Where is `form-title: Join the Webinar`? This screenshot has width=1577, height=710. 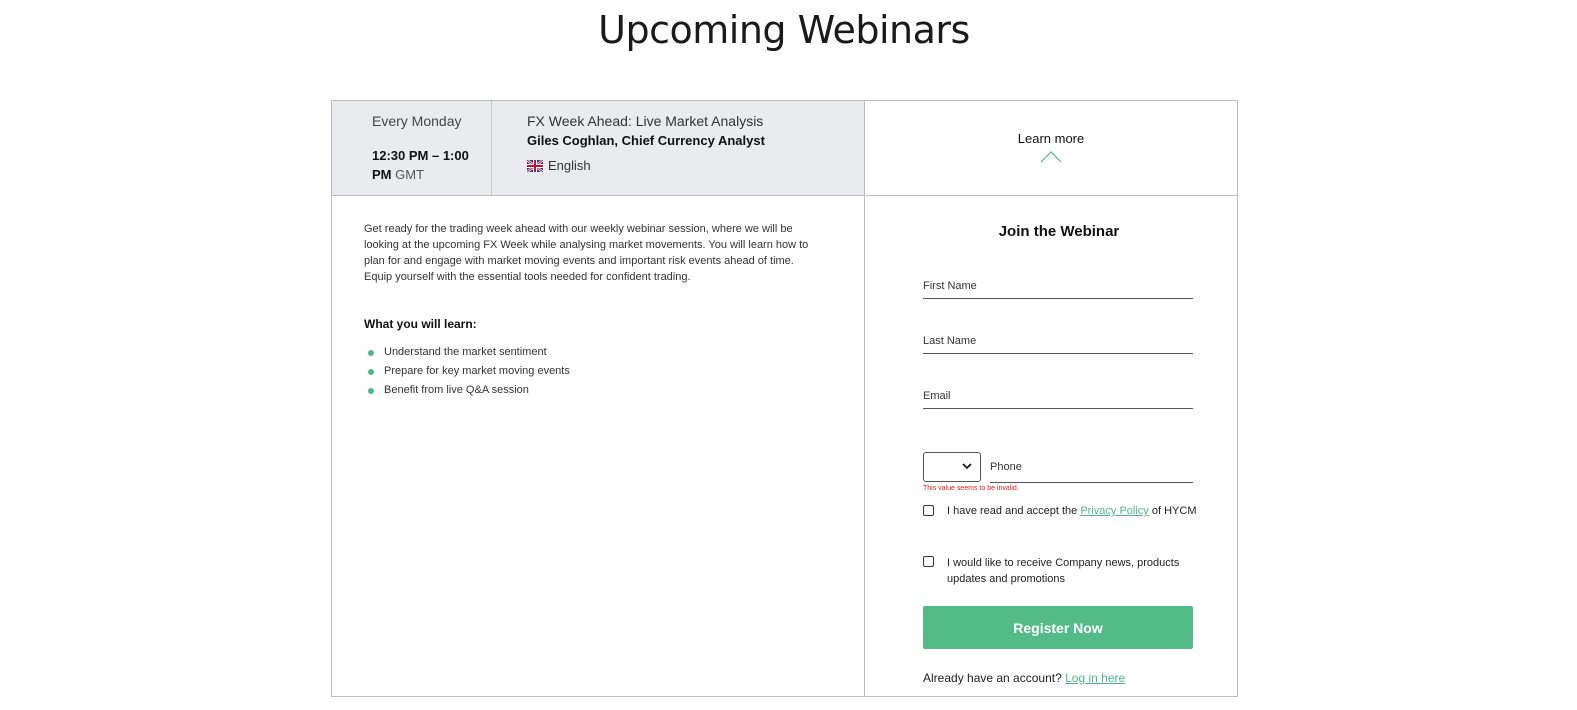 form-title: Join the Webinar is located at coordinates (1059, 231).